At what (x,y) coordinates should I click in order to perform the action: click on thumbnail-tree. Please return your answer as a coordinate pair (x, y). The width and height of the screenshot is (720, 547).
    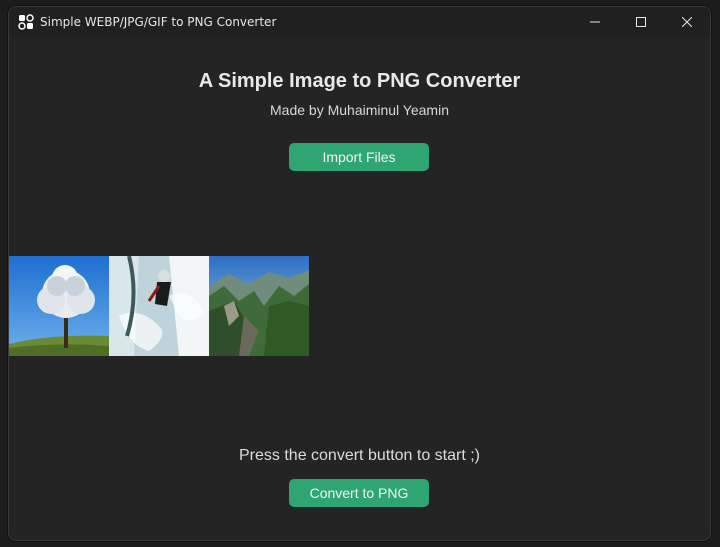
    Looking at the image, I should click on (59, 306).